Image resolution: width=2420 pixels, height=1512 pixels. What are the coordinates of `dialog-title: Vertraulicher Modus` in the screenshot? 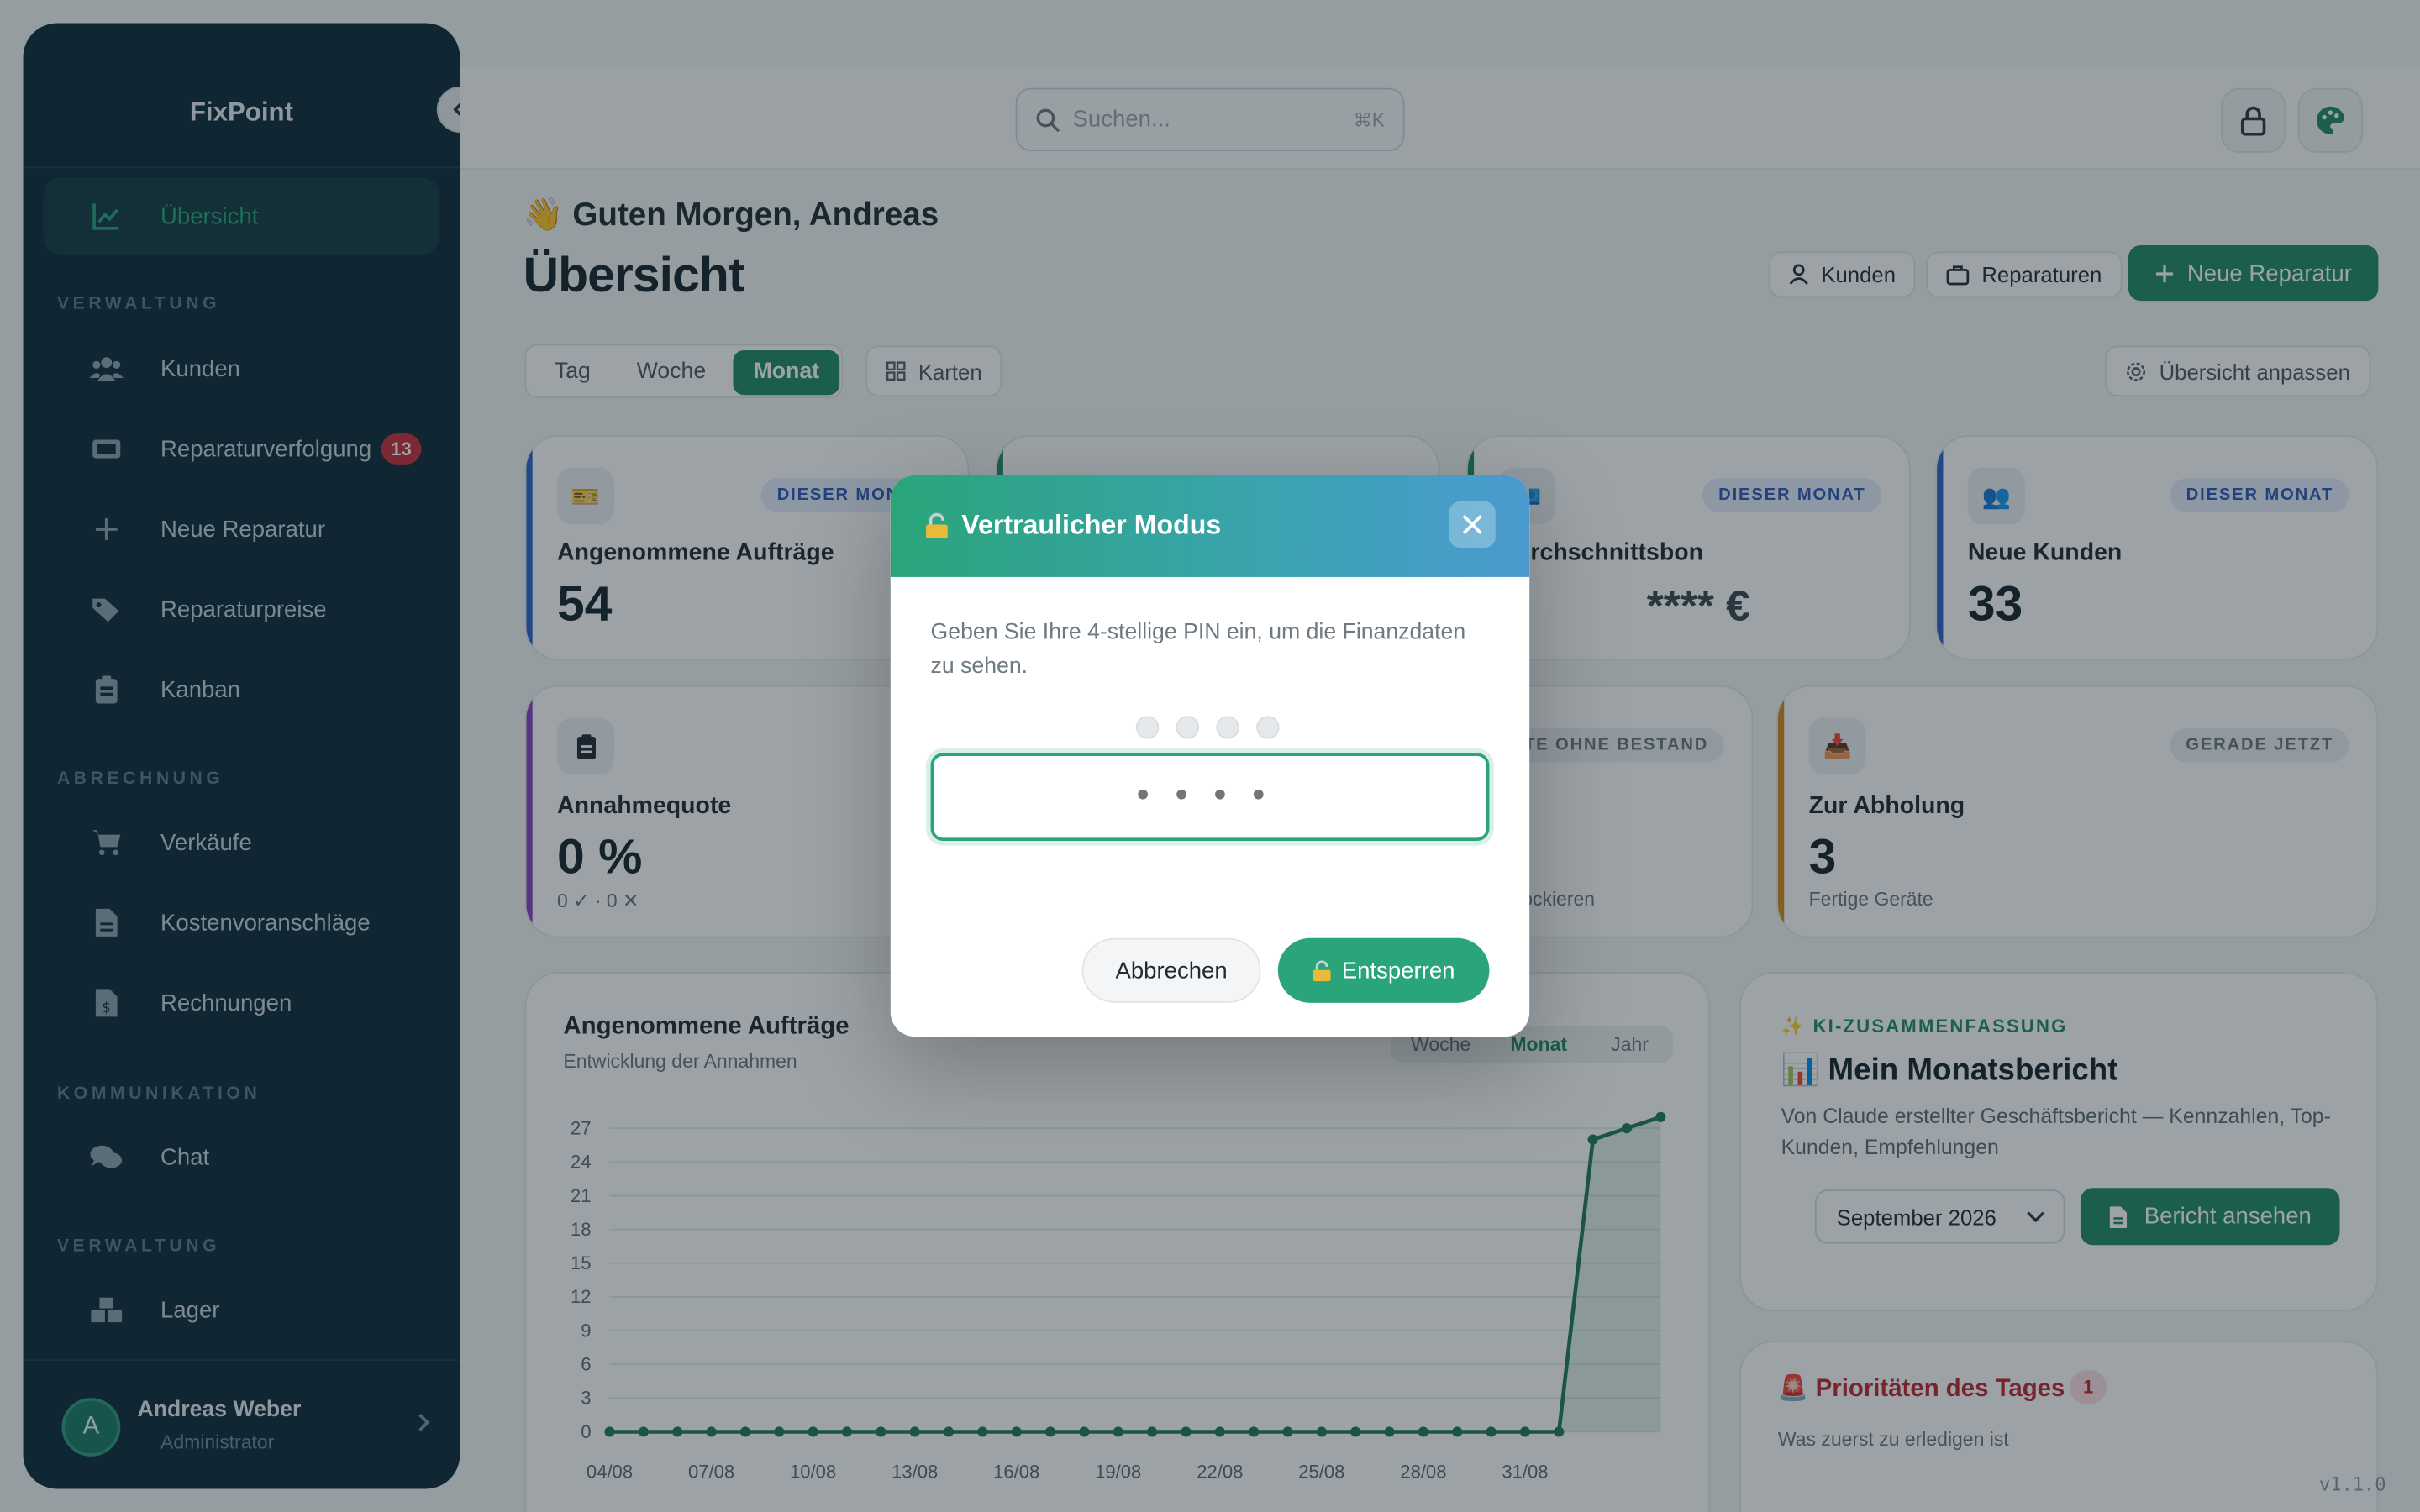 It's located at (1073, 525).